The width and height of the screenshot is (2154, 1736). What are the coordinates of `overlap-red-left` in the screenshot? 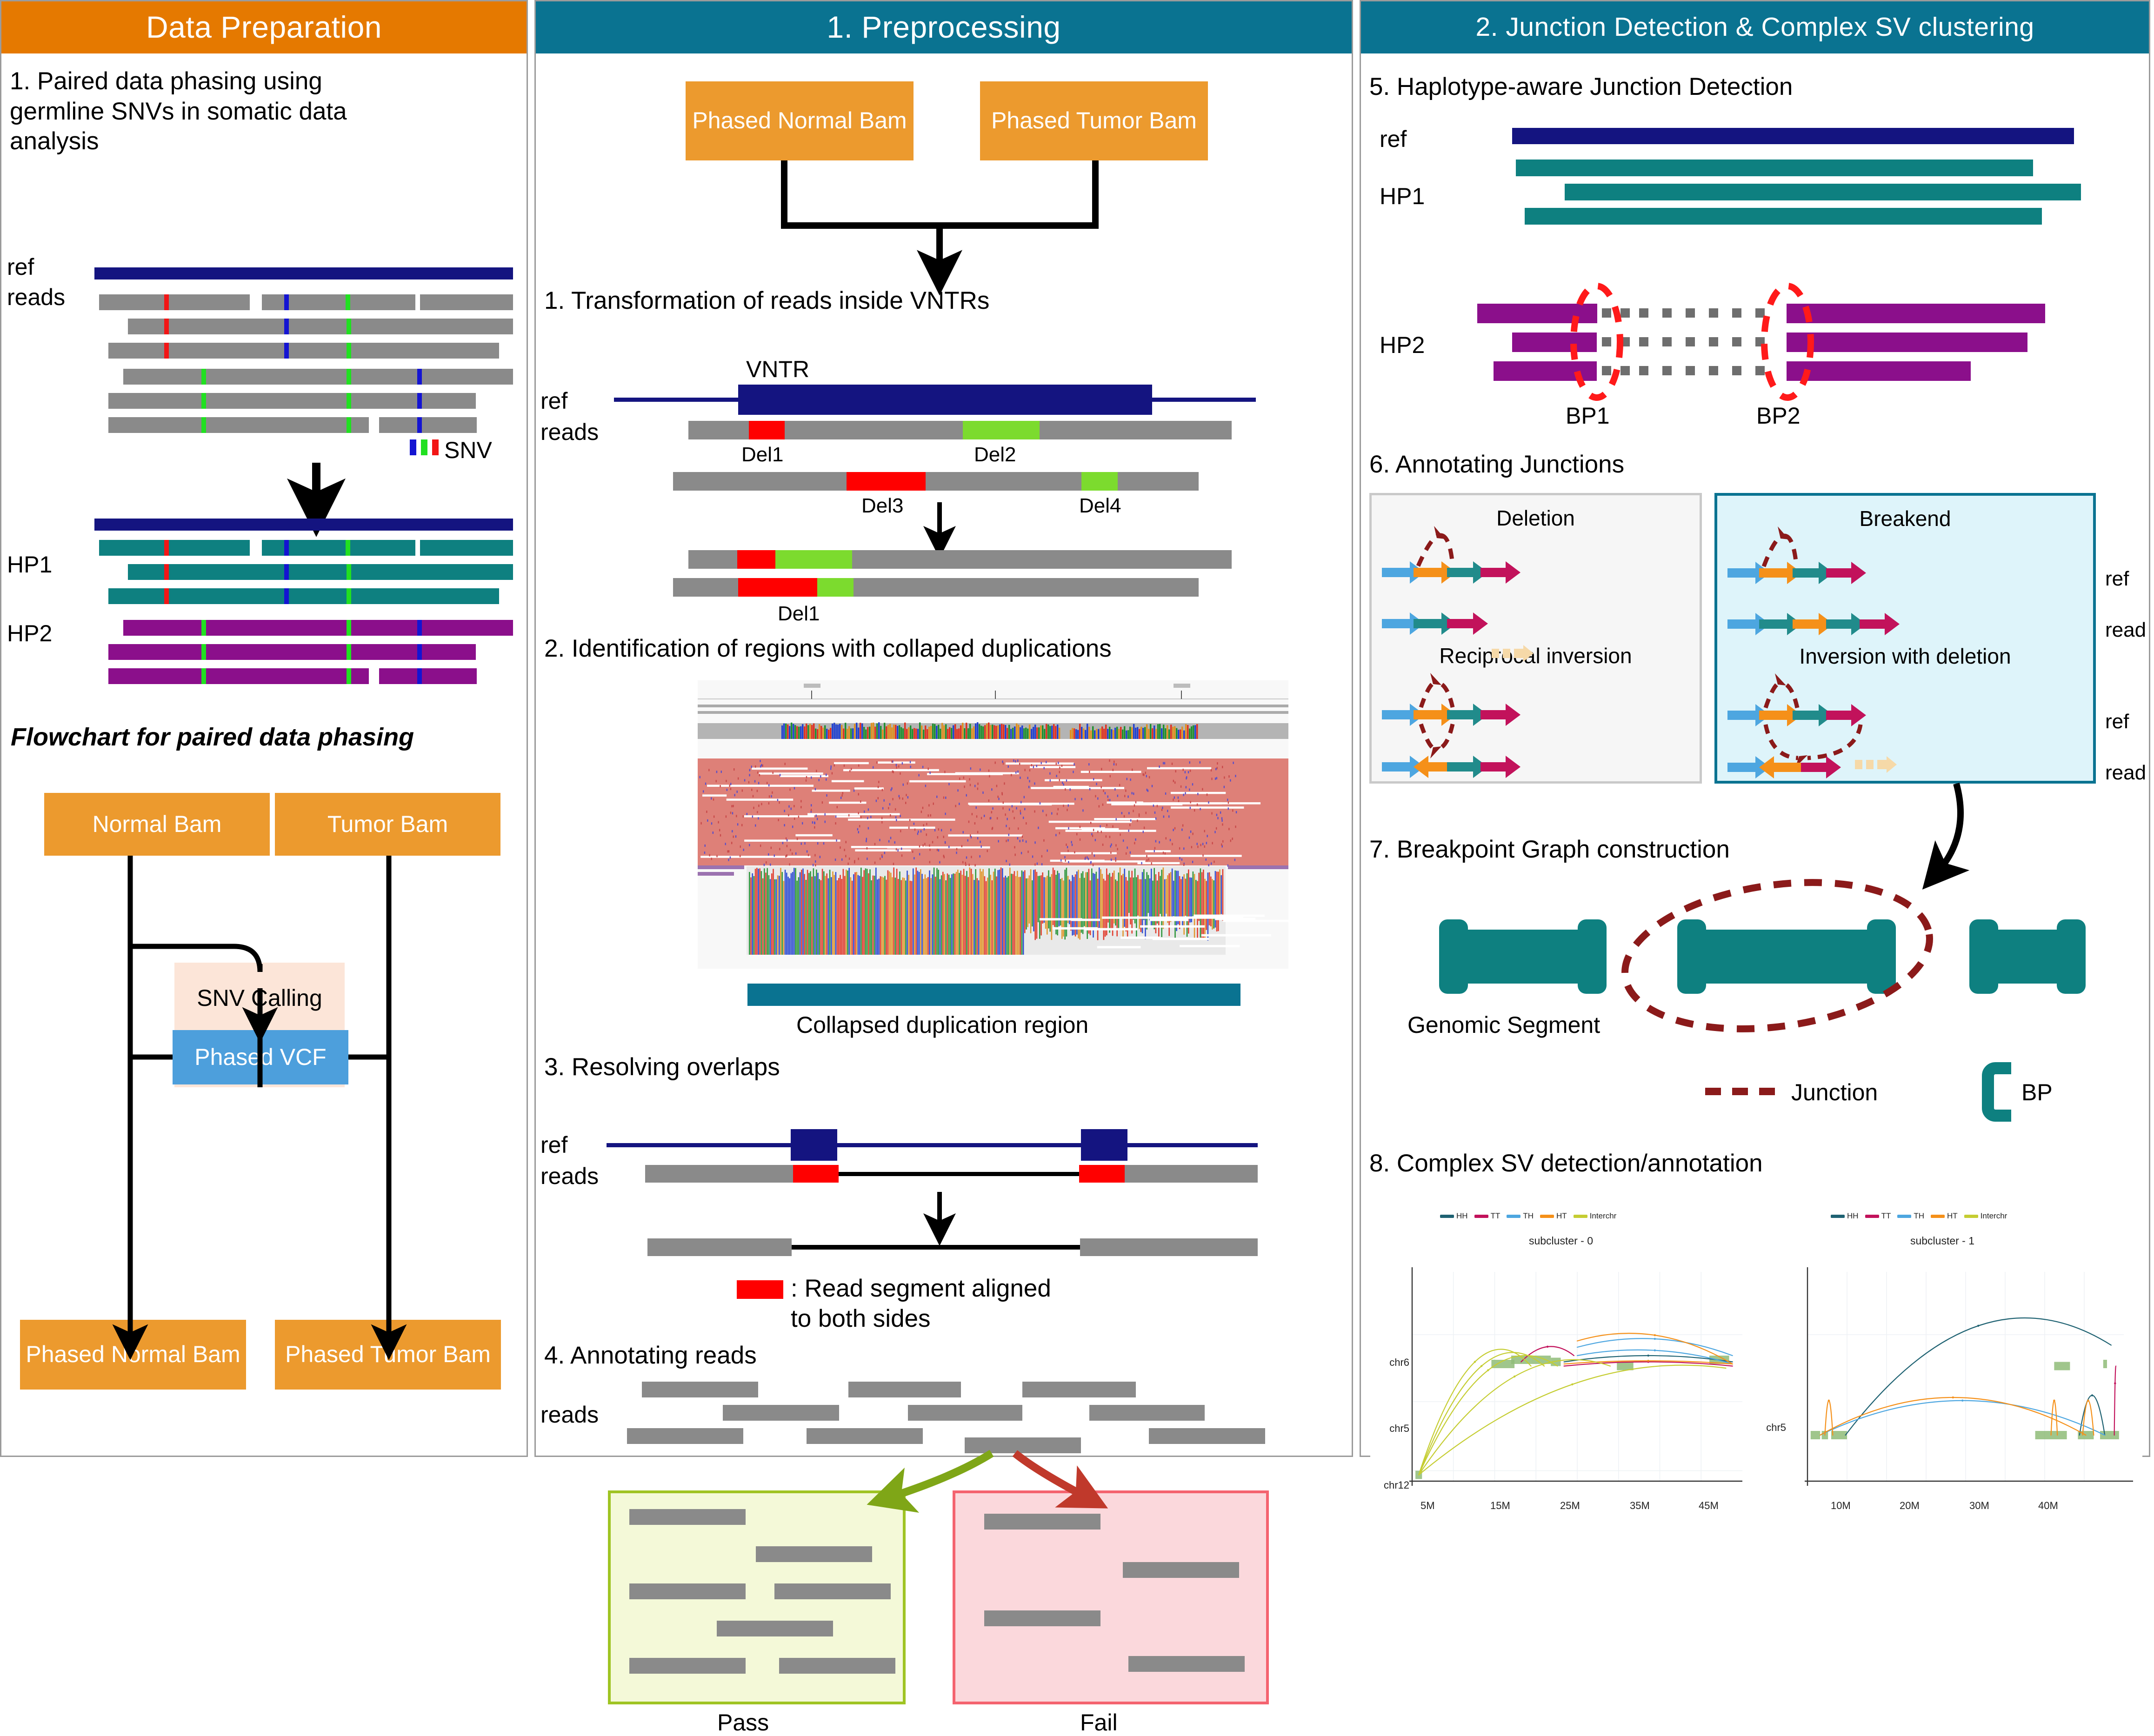 It's located at (816, 1174).